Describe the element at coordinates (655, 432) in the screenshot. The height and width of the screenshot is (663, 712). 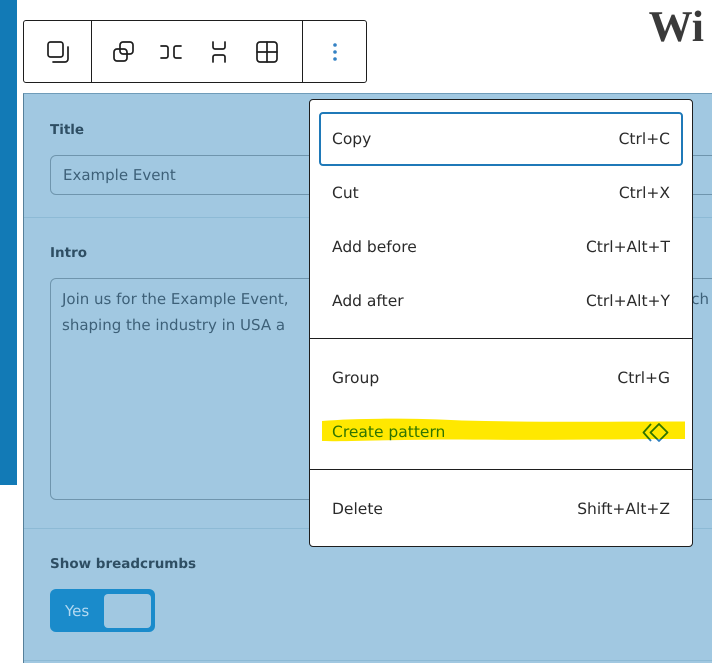
I see `diamond-chevron-icon` at that location.